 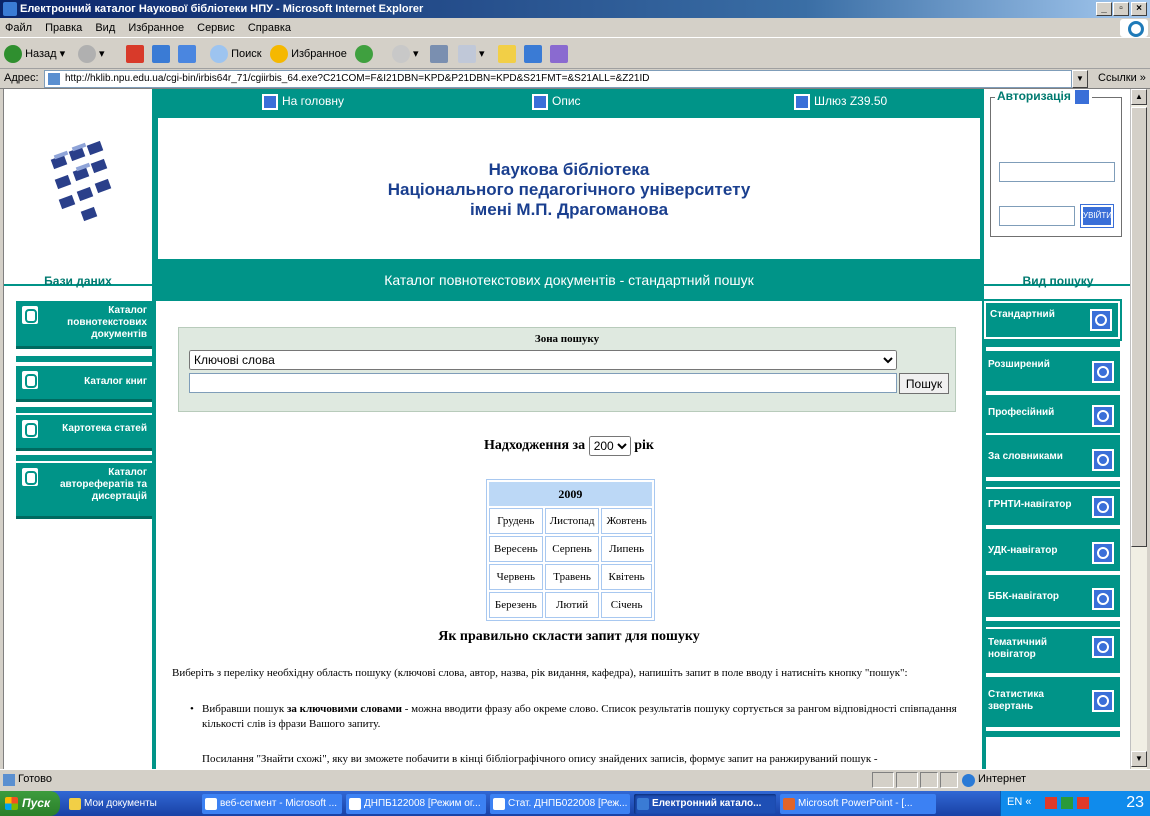 What do you see at coordinates (516, 605) in the screenshot?
I see `month-link: Березень` at bounding box center [516, 605].